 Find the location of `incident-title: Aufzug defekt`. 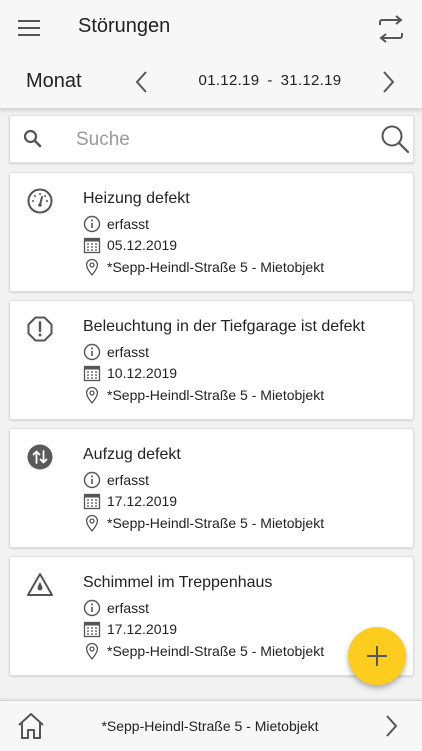

incident-title: Aufzug defekt is located at coordinates (132, 454).